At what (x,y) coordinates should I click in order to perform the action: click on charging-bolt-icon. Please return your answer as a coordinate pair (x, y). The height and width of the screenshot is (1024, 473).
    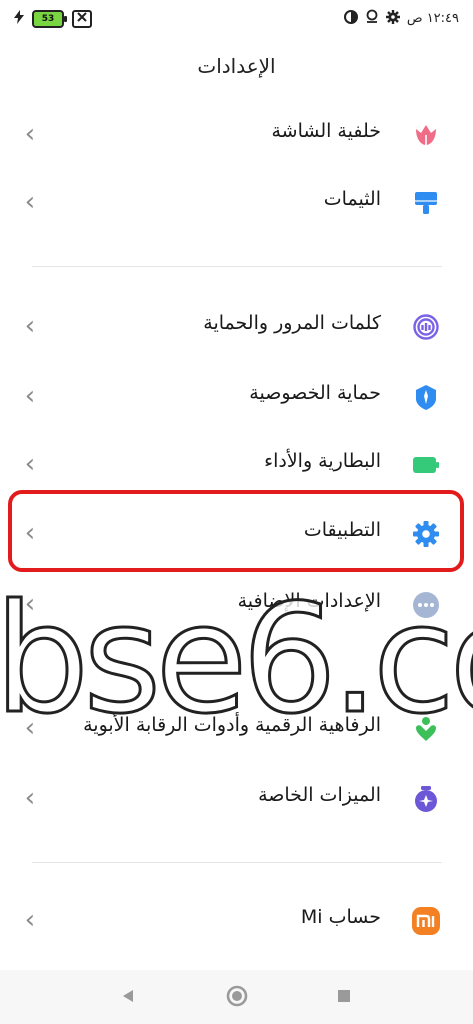
    Looking at the image, I should click on (19, 18).